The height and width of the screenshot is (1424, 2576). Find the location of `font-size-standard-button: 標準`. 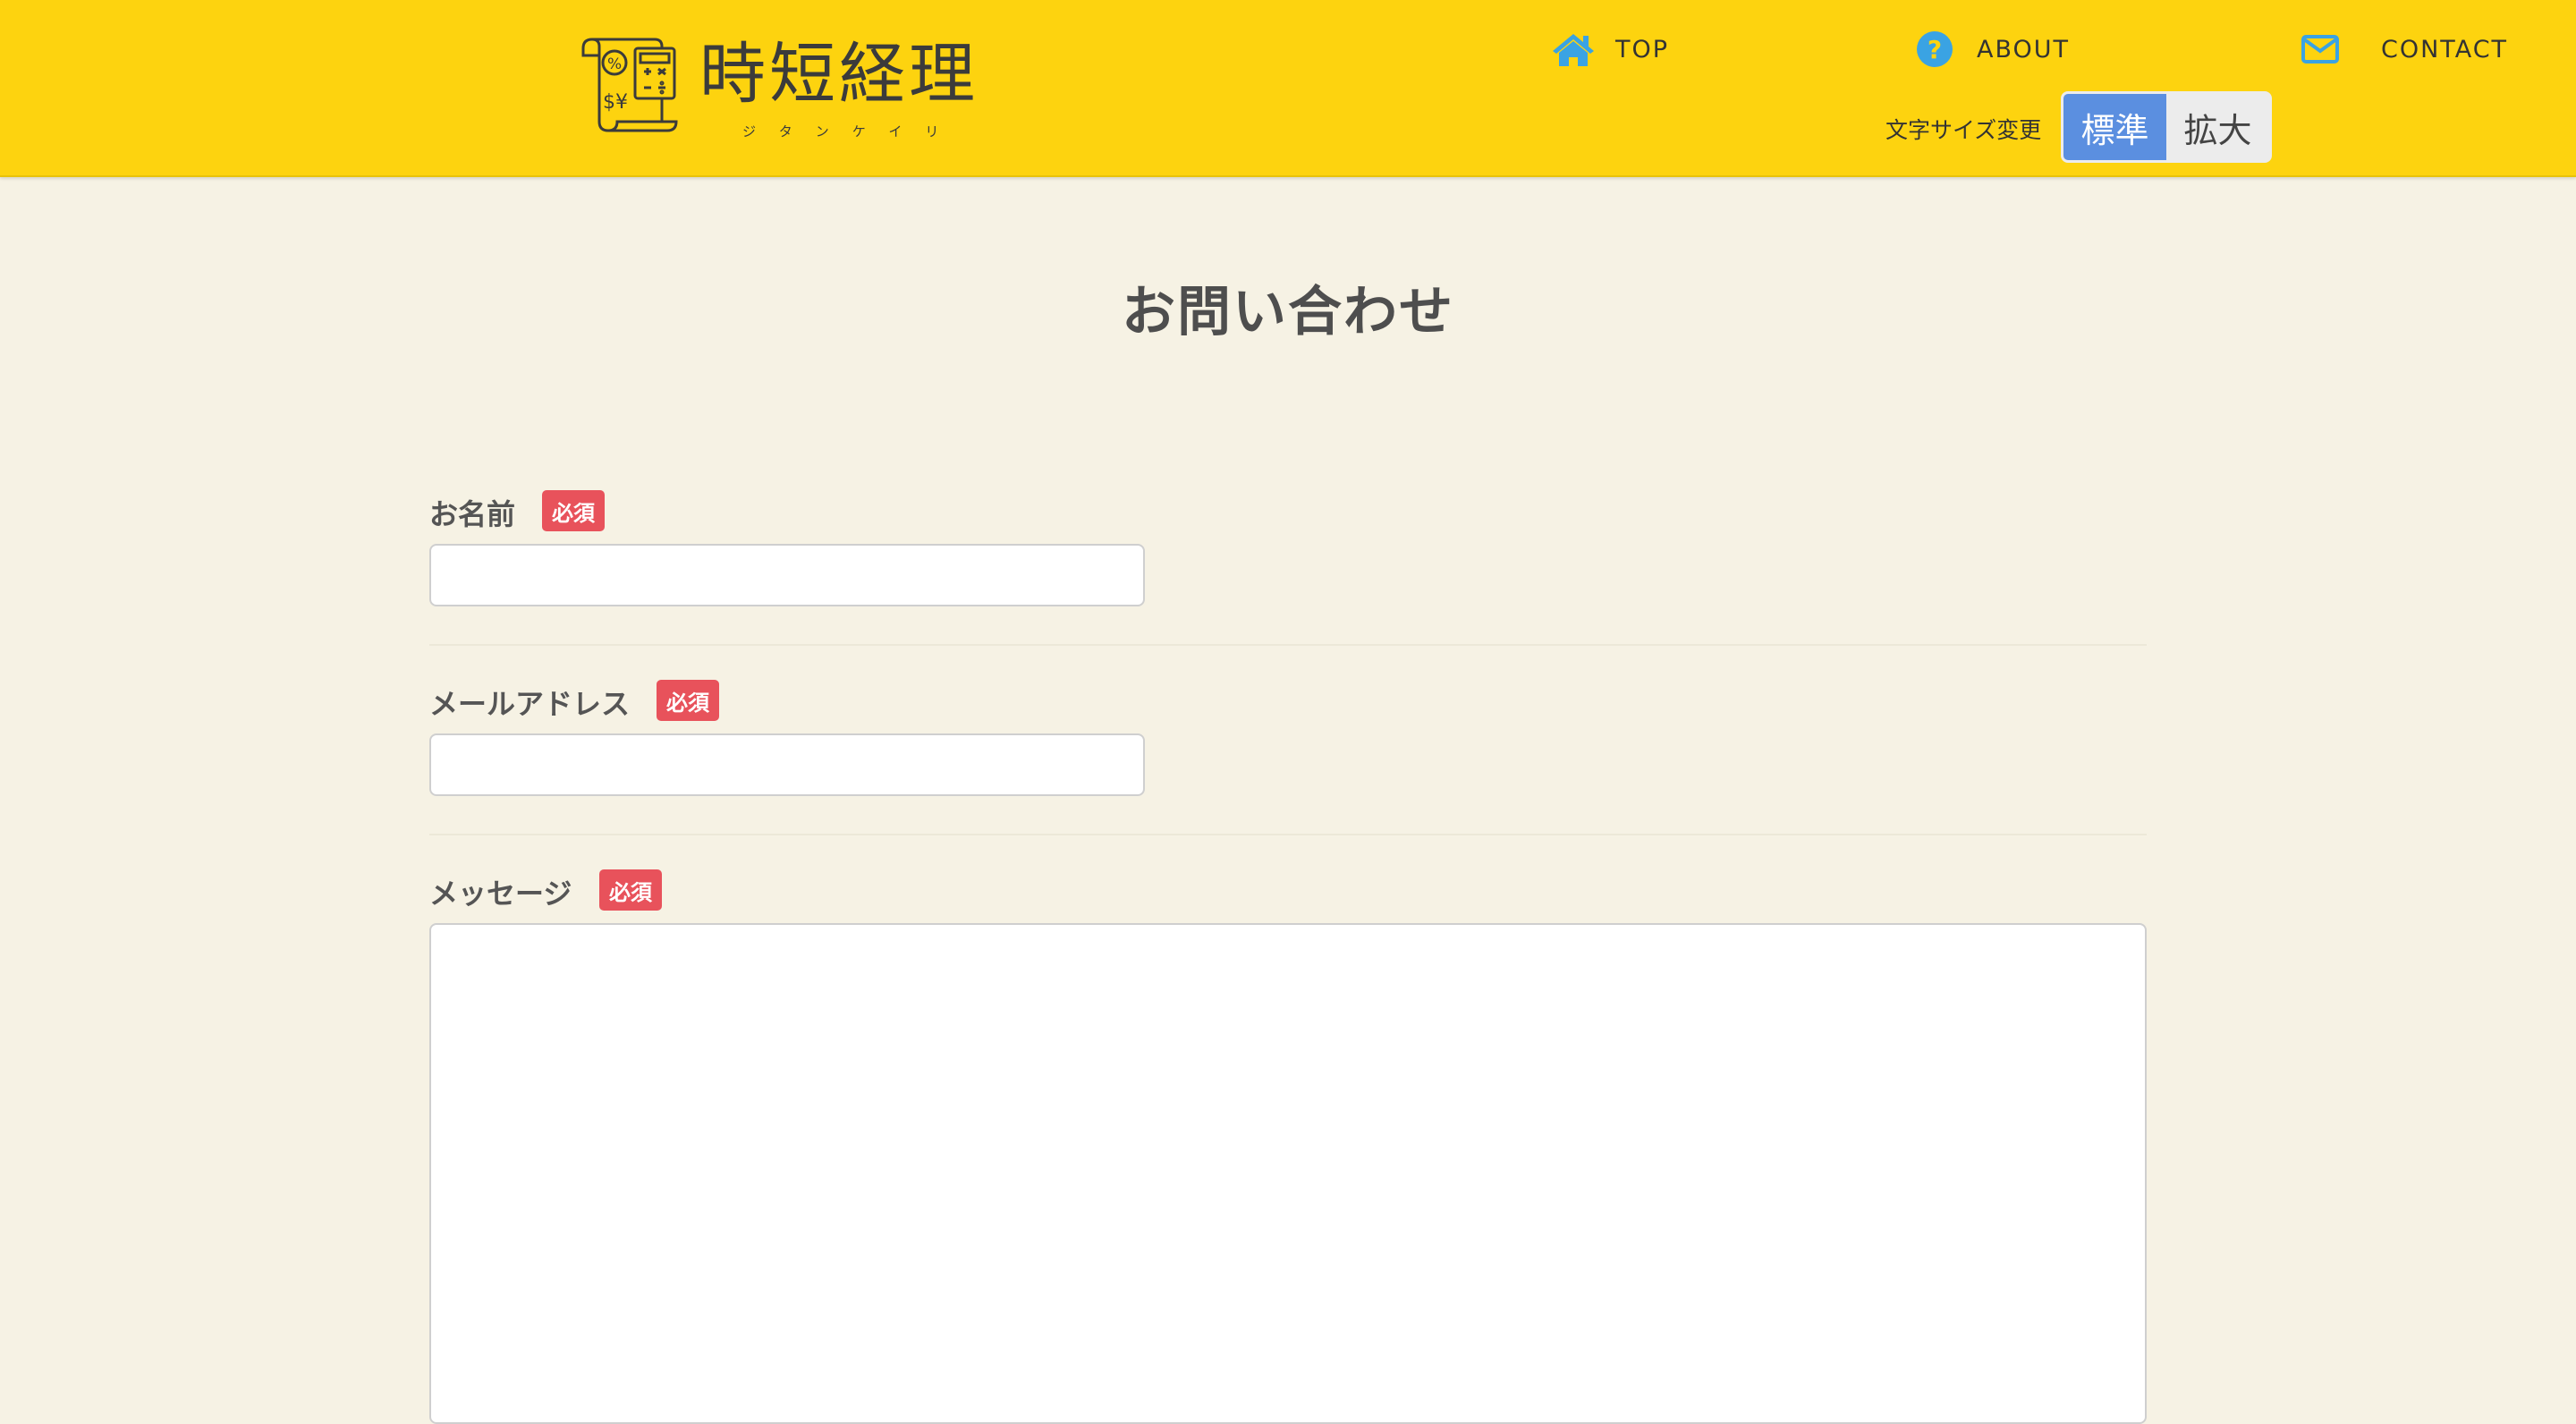

font-size-standard-button: 標準 is located at coordinates (2114, 127).